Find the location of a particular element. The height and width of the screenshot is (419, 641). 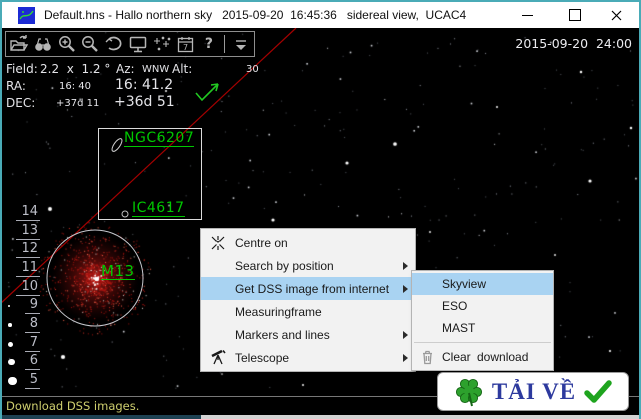

field-label: Field: is located at coordinates (22, 69).